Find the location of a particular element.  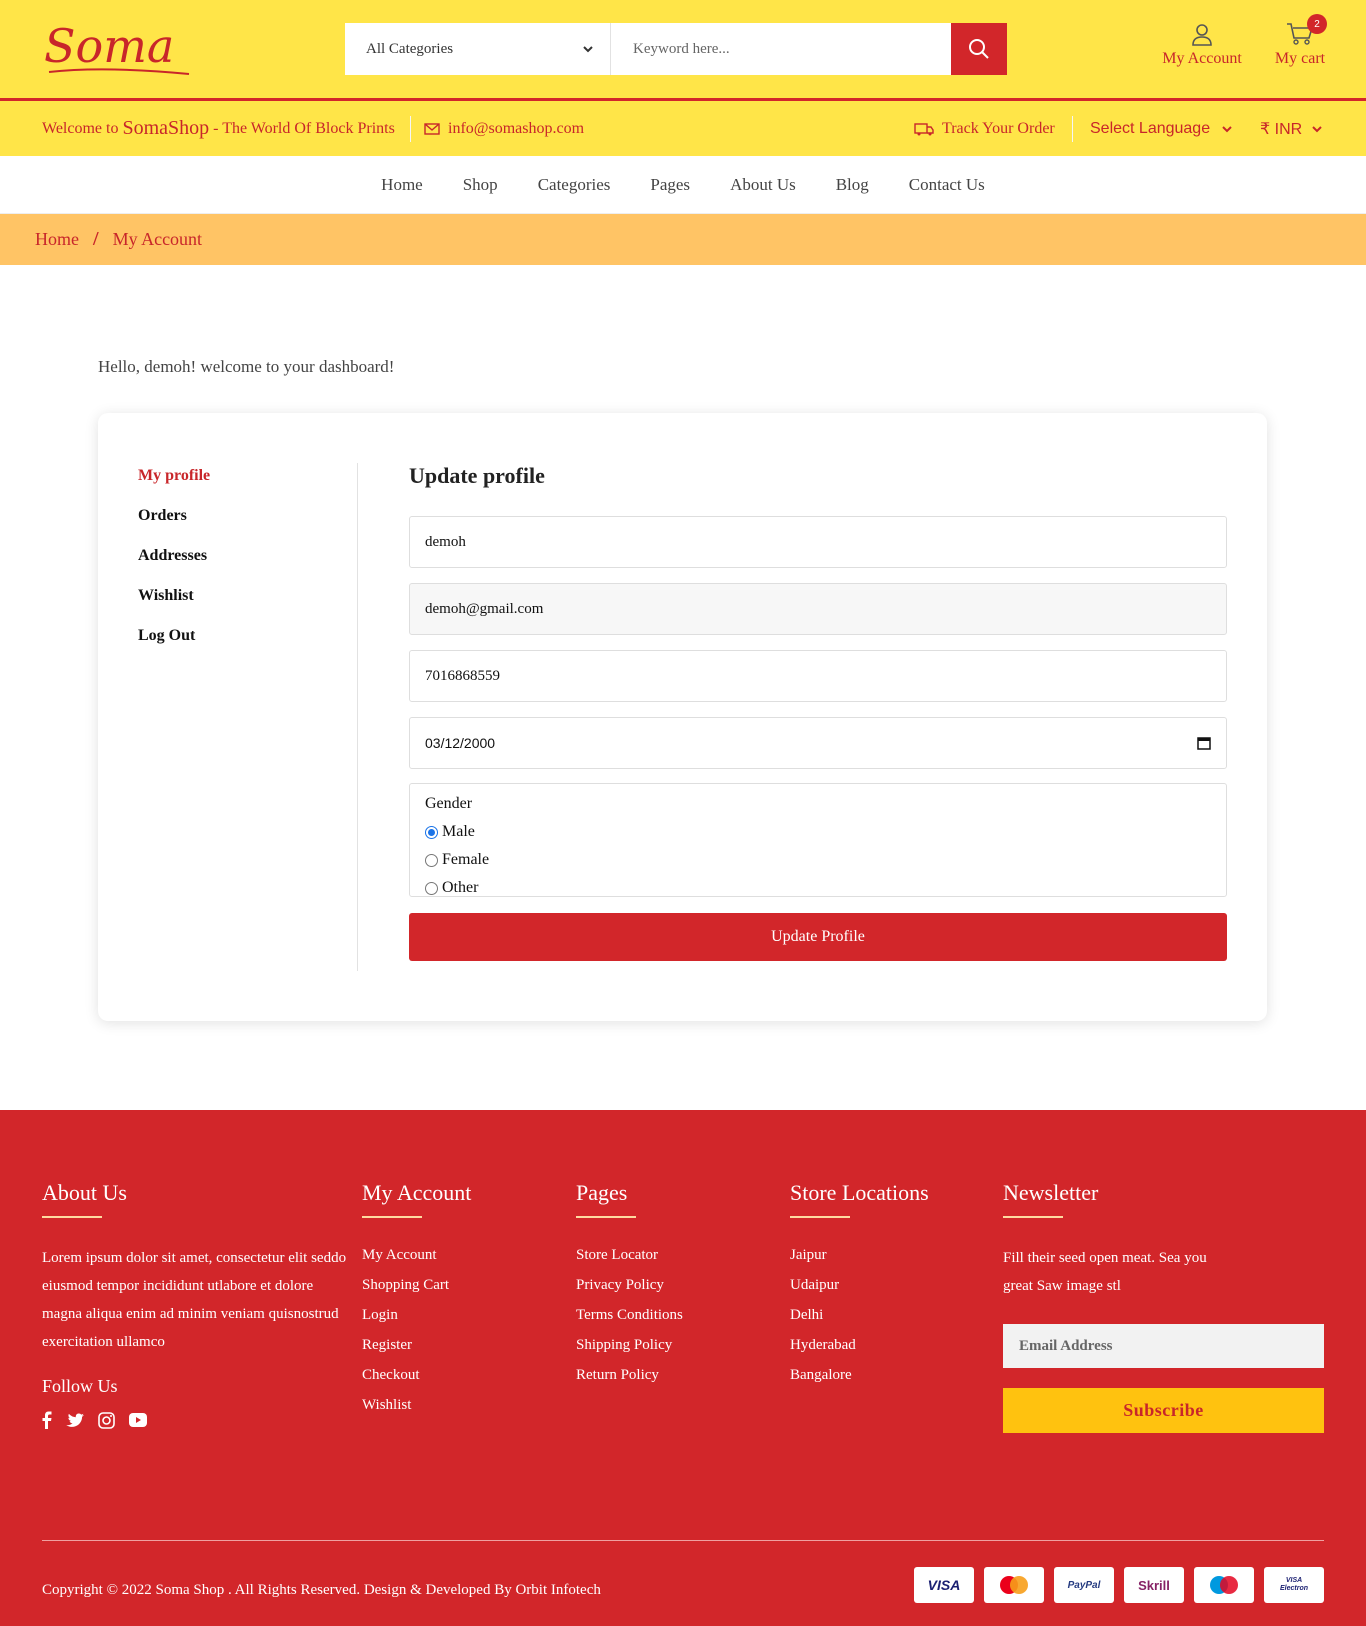

gender-option-label: Other is located at coordinates (460, 887).